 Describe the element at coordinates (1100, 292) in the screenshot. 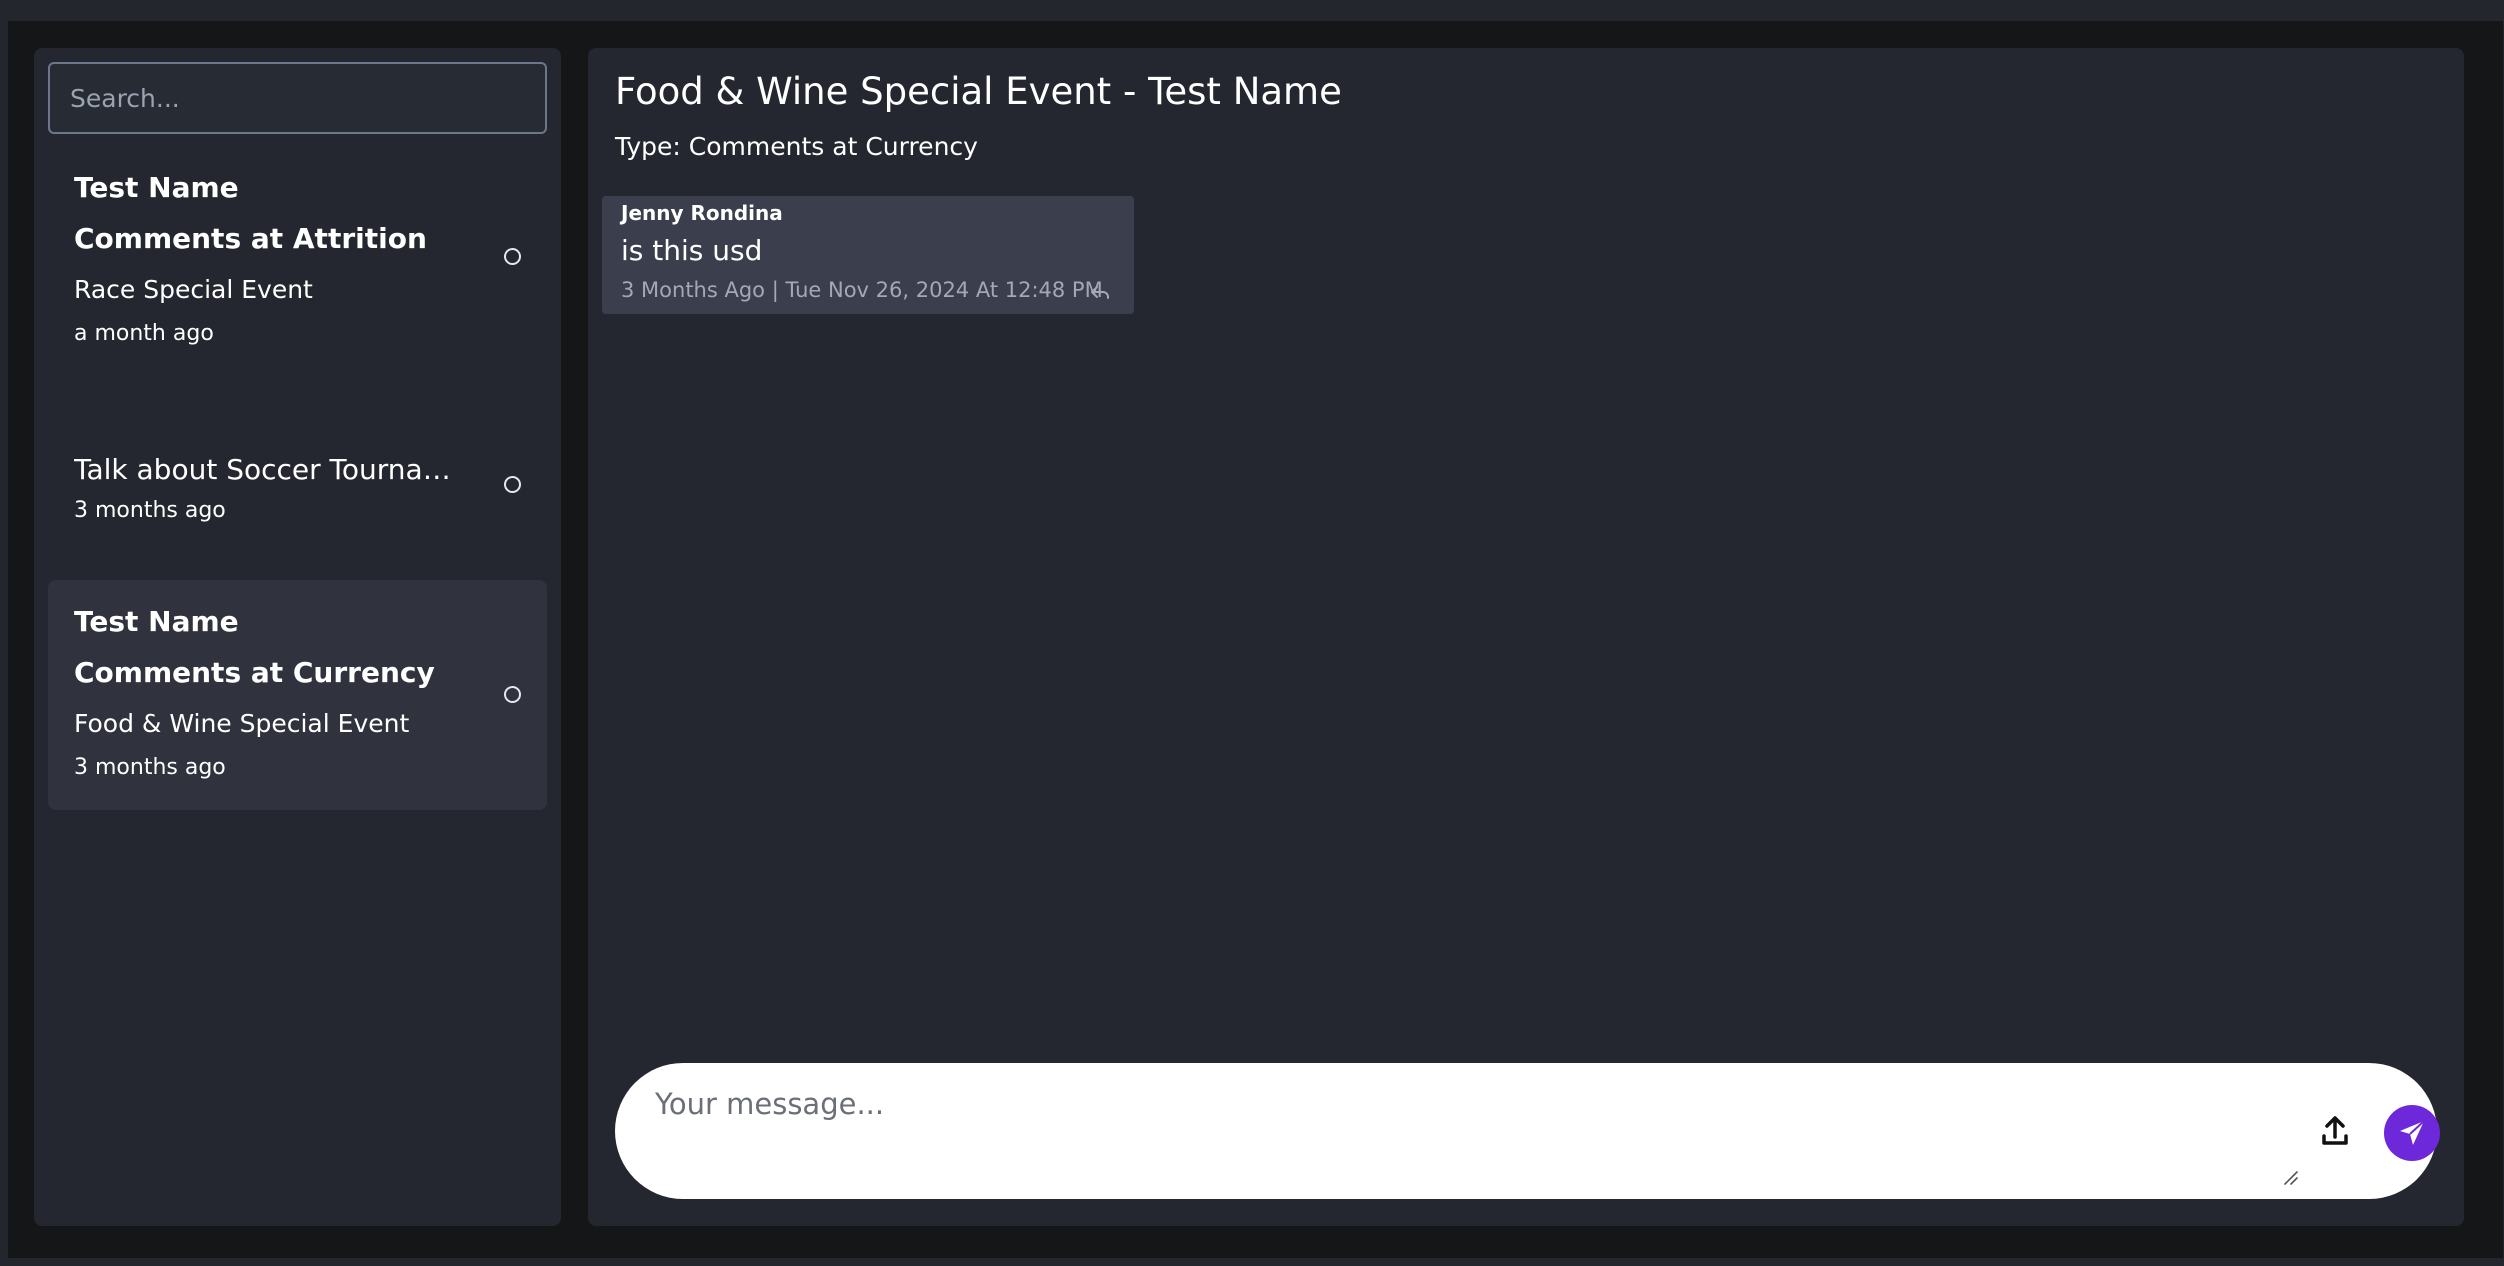

I see `reply-icon` at that location.